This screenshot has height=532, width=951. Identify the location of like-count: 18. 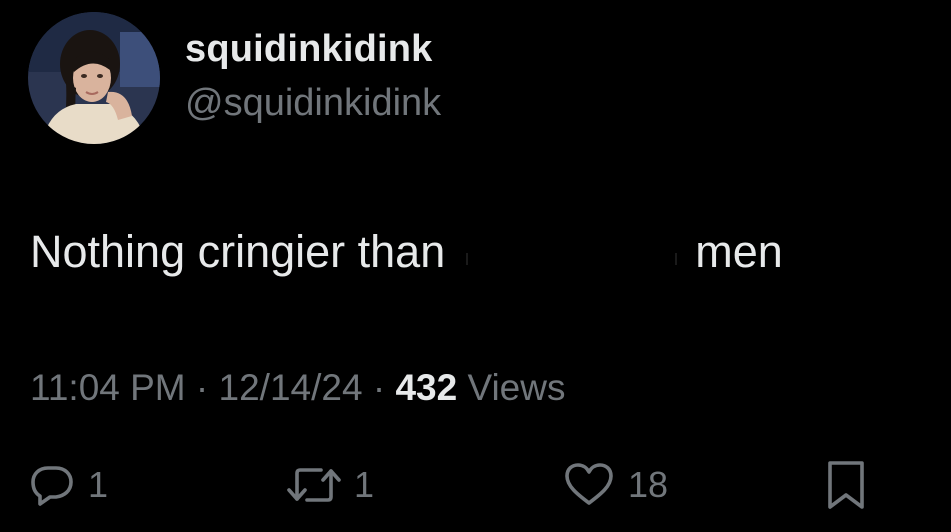
(648, 484).